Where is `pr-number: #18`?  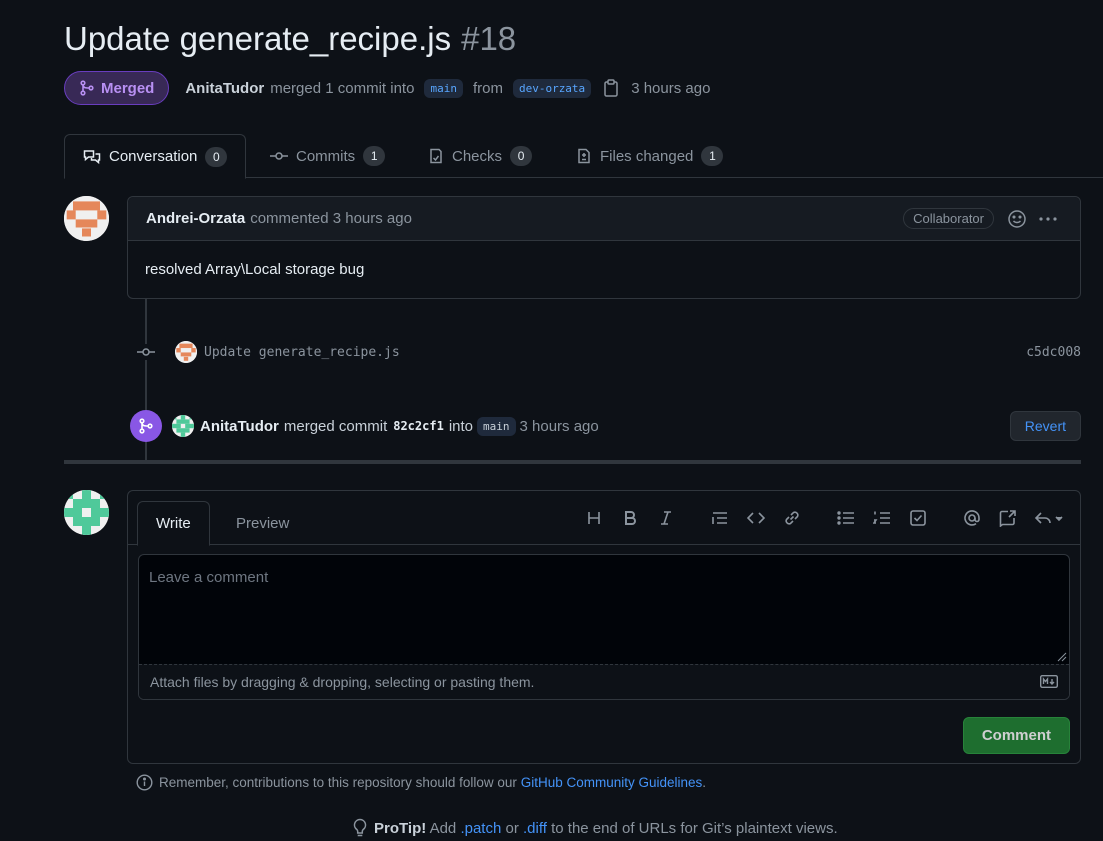 pr-number: #18 is located at coordinates (489, 38).